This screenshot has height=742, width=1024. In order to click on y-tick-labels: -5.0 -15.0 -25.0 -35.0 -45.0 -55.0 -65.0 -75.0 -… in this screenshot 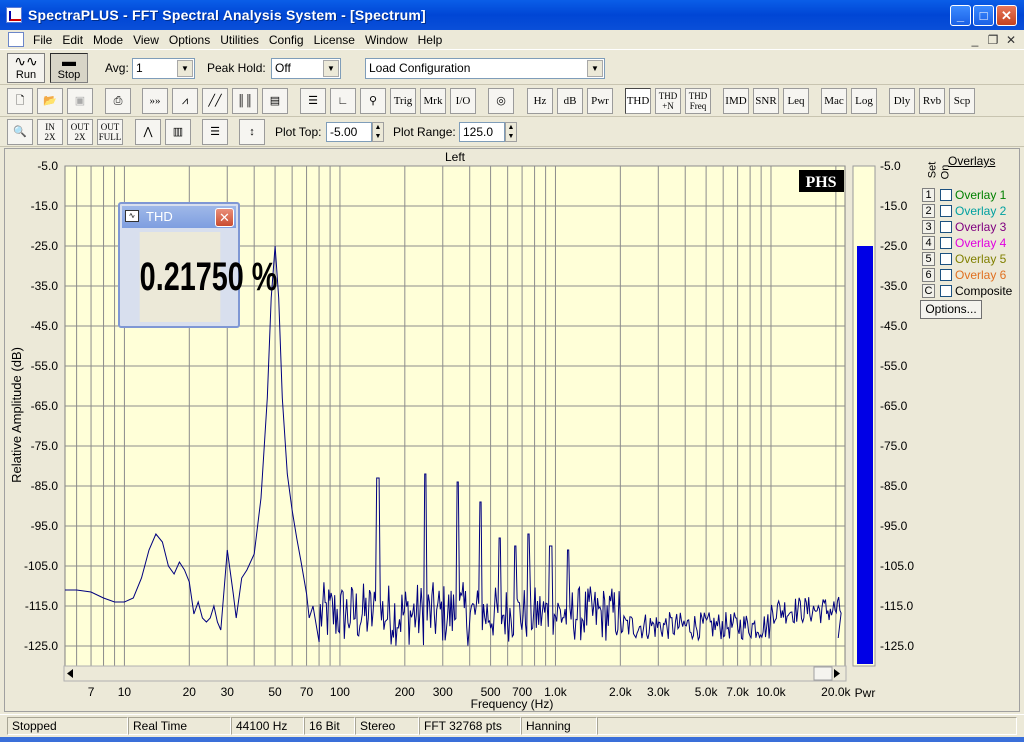, I will do `click(41, 406)`.